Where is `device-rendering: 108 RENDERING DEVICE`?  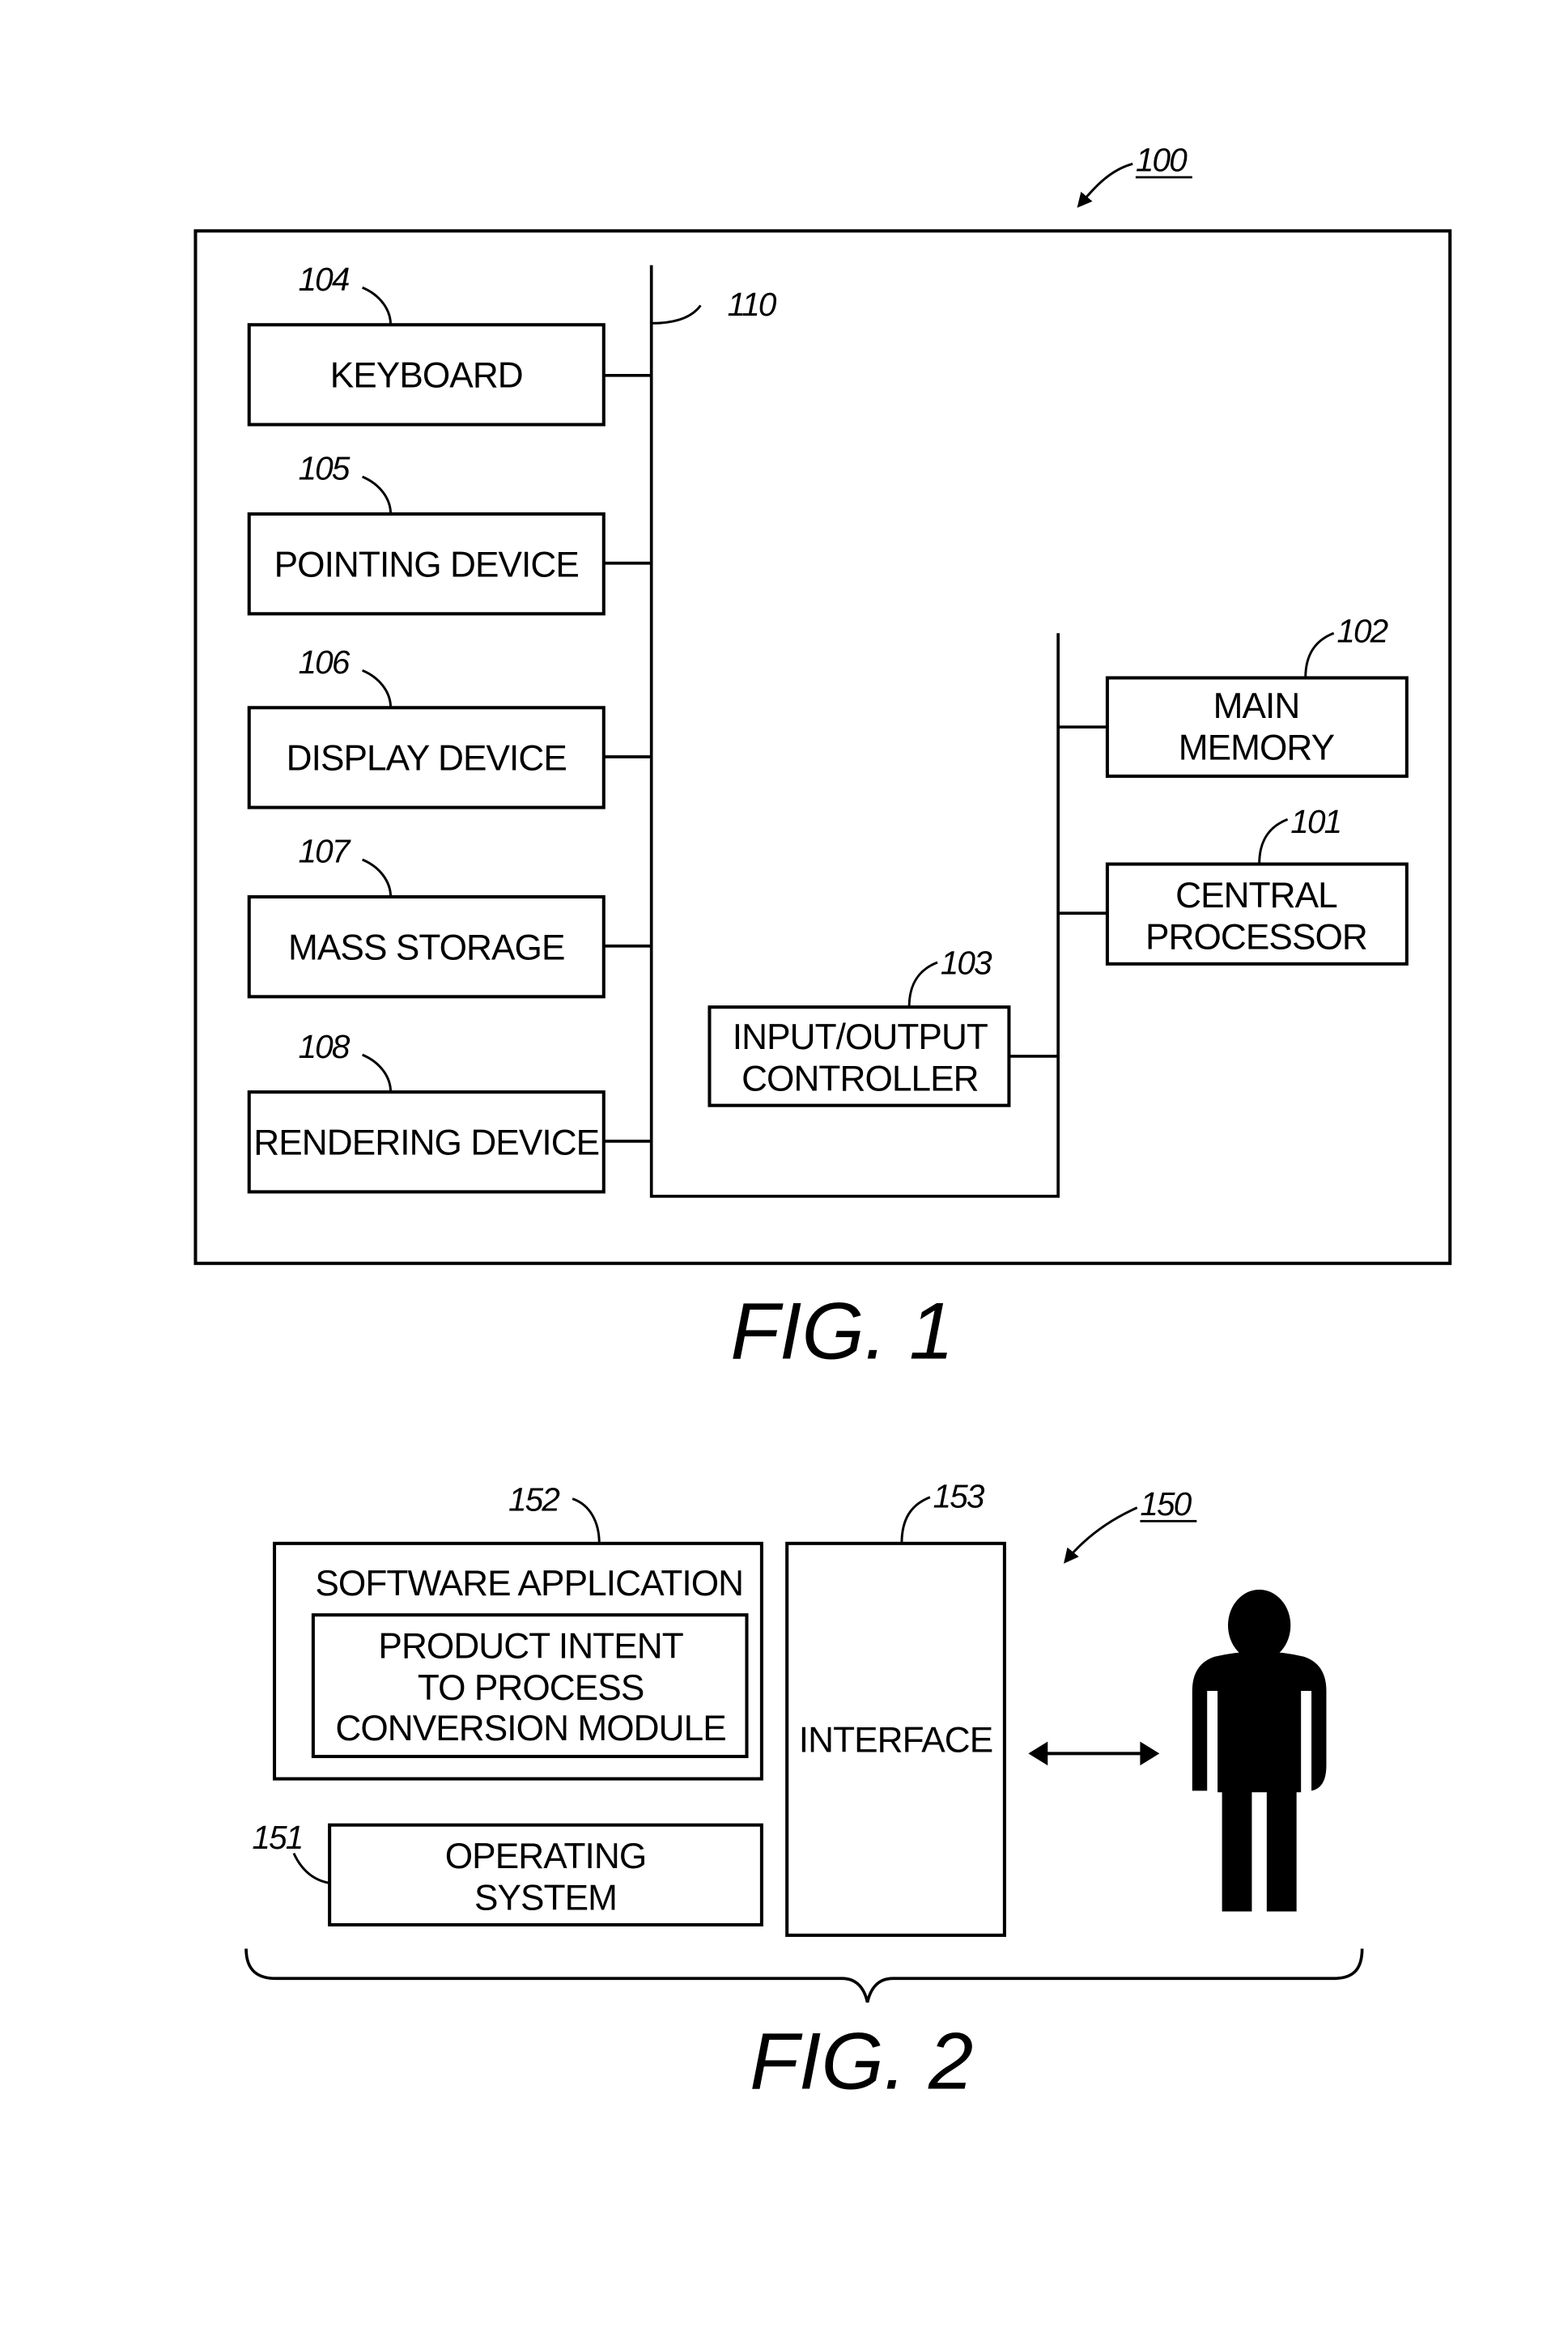 device-rendering: 108 RENDERING DEVICE is located at coordinates (449, 1111).